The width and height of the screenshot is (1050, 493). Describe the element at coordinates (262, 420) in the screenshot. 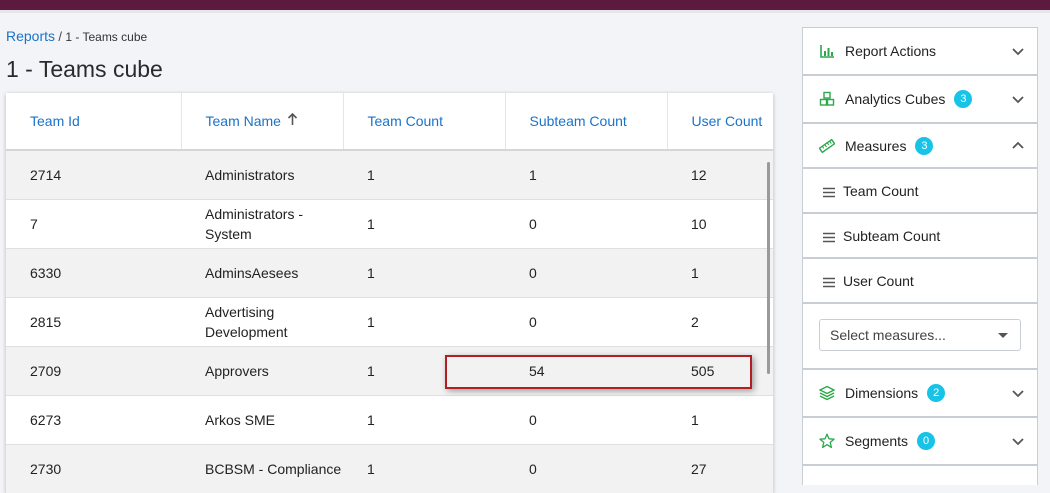

I see `cell-team-name: Arkos SME` at that location.